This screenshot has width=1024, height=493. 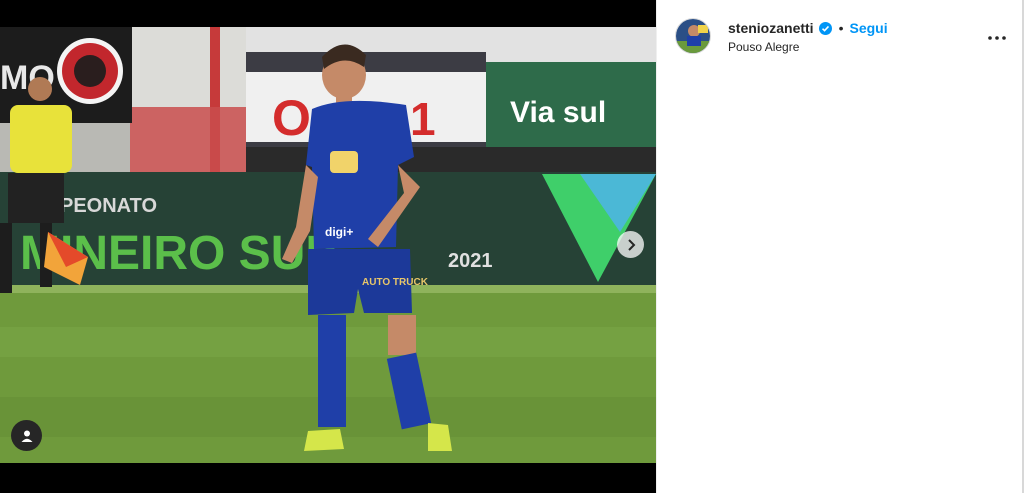 What do you see at coordinates (291, 118) in the screenshot?
I see `svg-text: O` at bounding box center [291, 118].